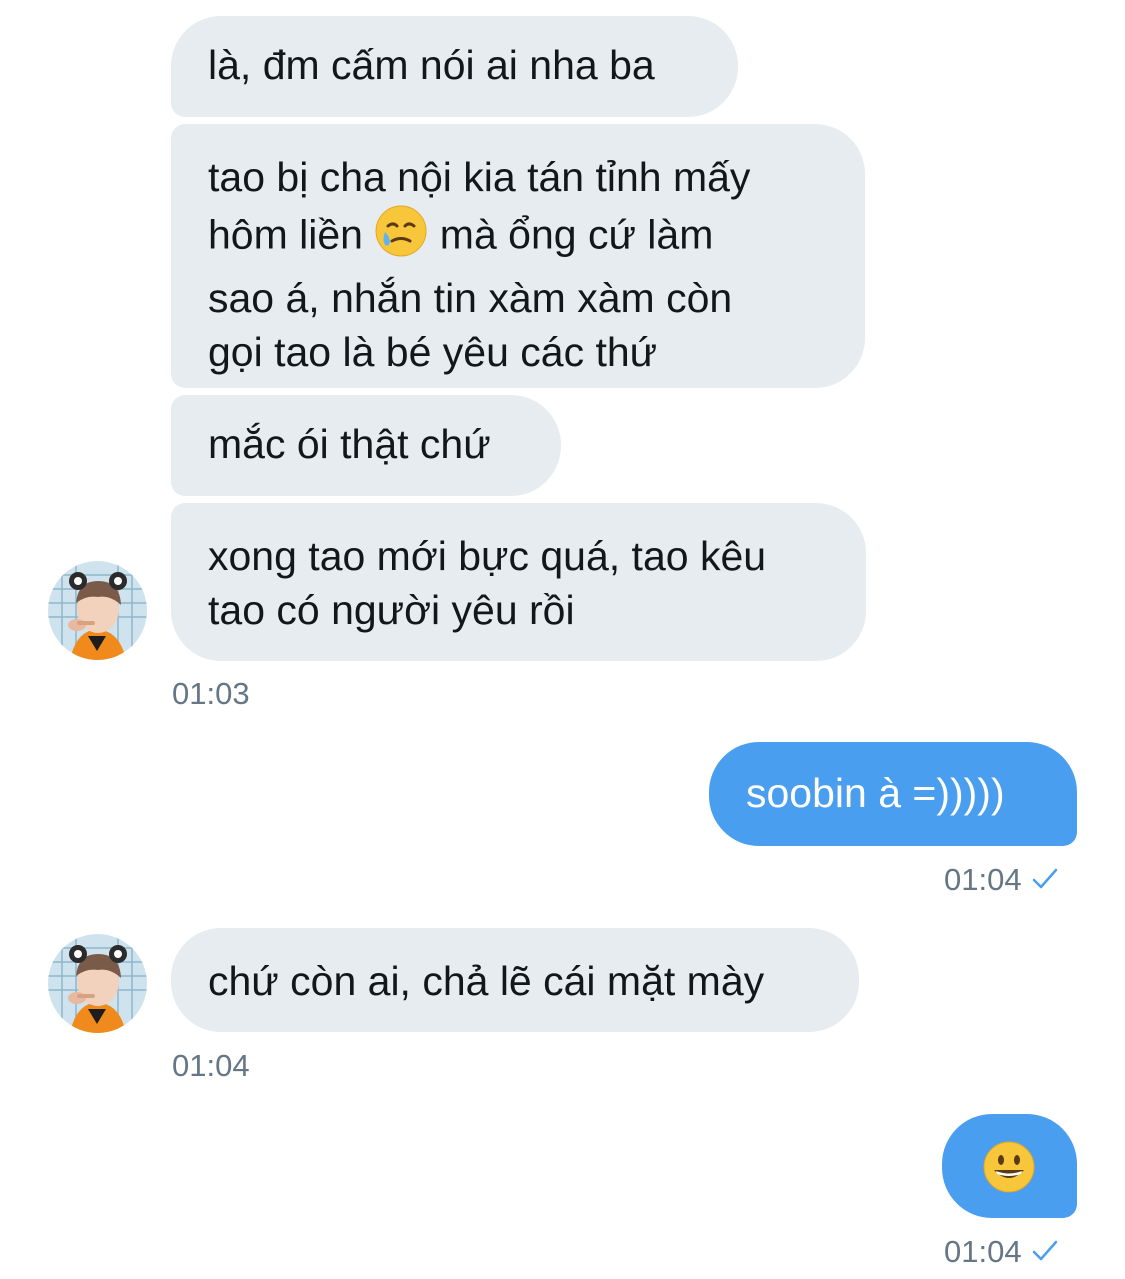 This screenshot has height=1279, width=1125. I want to click on timestamp: 01:03, so click(211, 693).